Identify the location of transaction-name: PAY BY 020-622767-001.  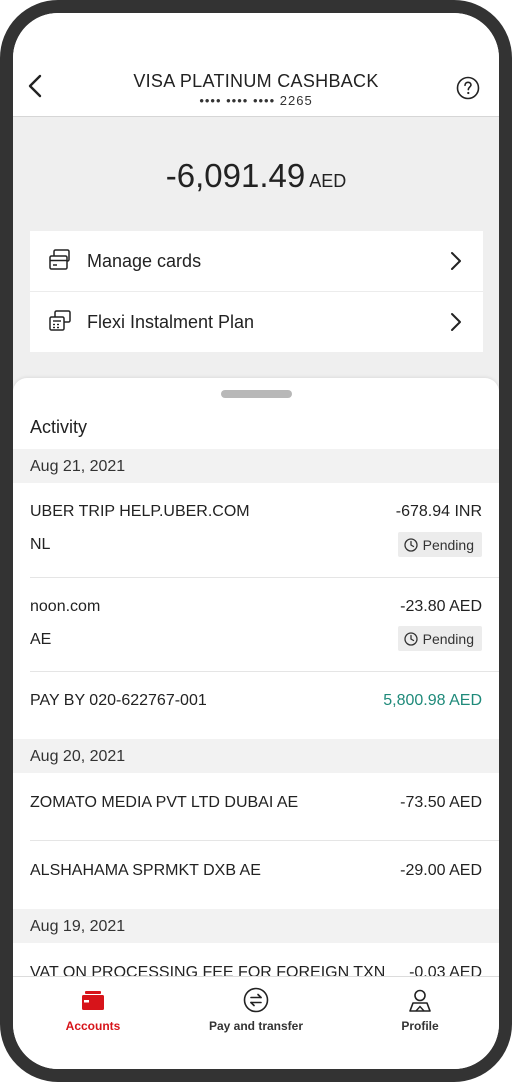
(118, 700).